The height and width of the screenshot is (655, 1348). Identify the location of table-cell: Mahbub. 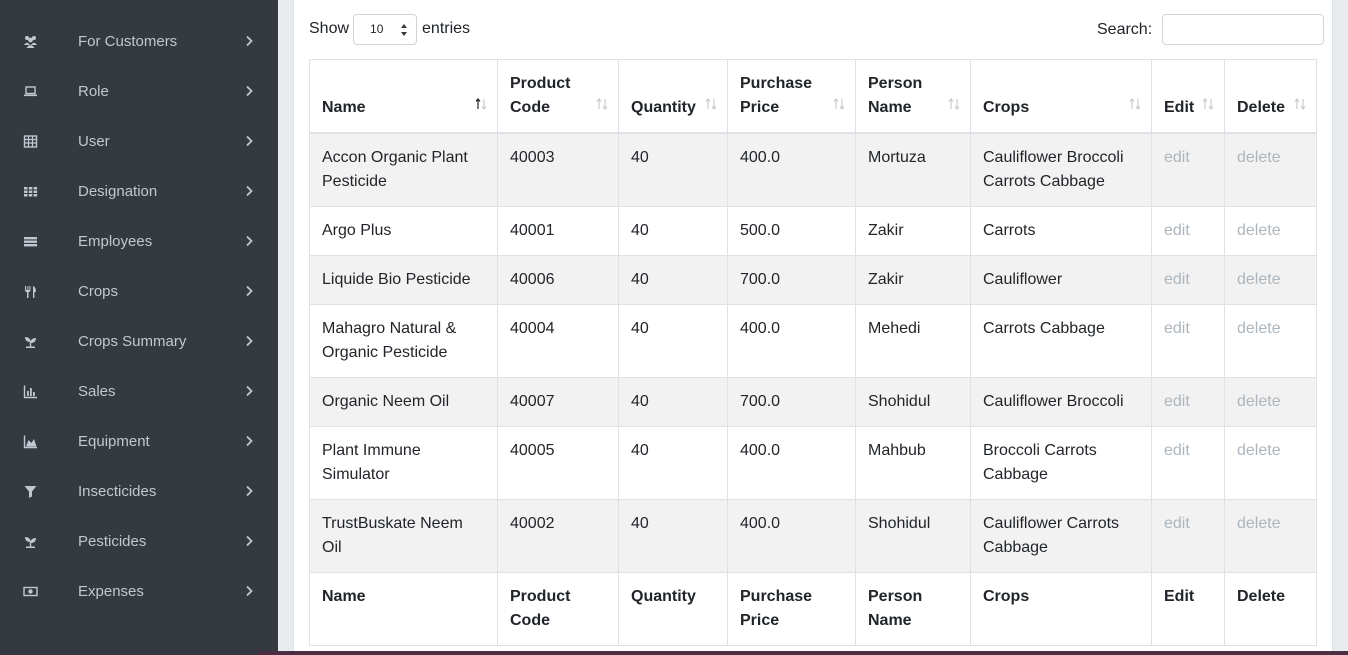
(913, 463).